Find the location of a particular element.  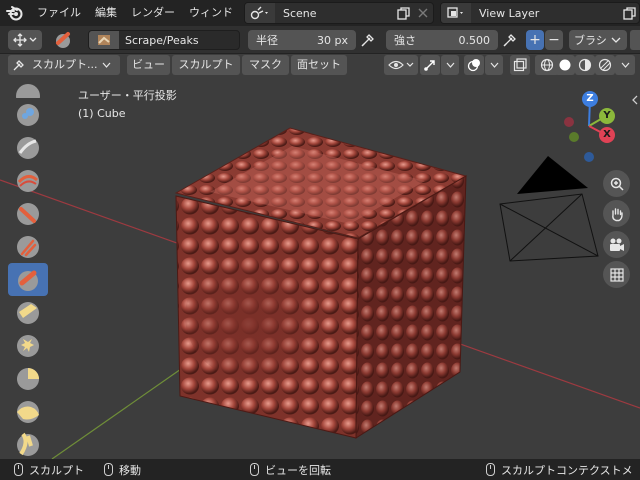

tool-pinch is located at coordinates (28, 378).